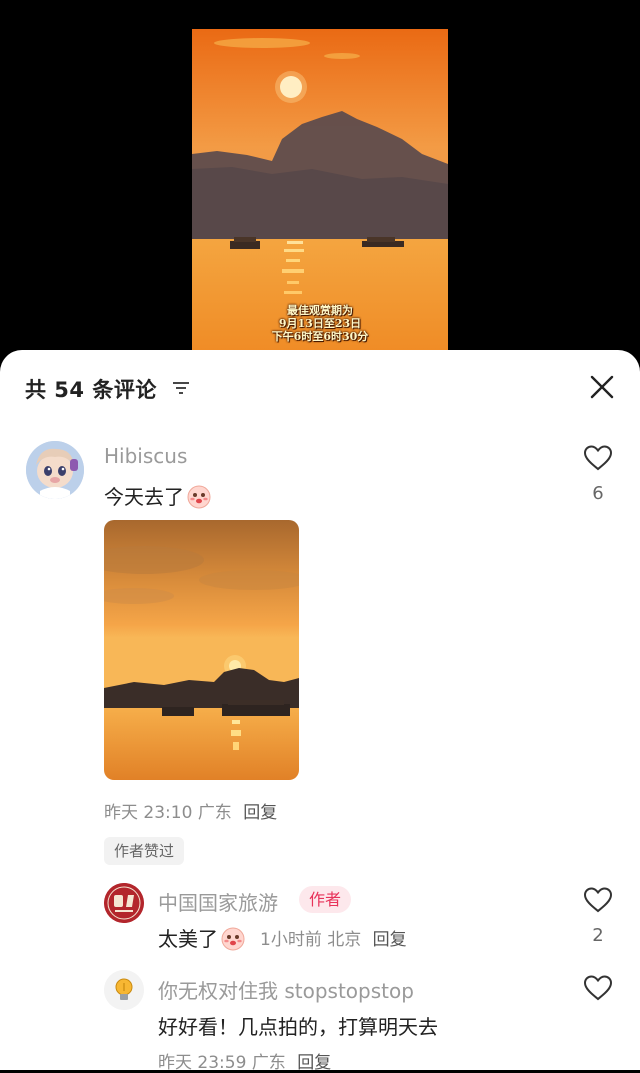  I want to click on comment-text: 今天去了, so click(158, 495).